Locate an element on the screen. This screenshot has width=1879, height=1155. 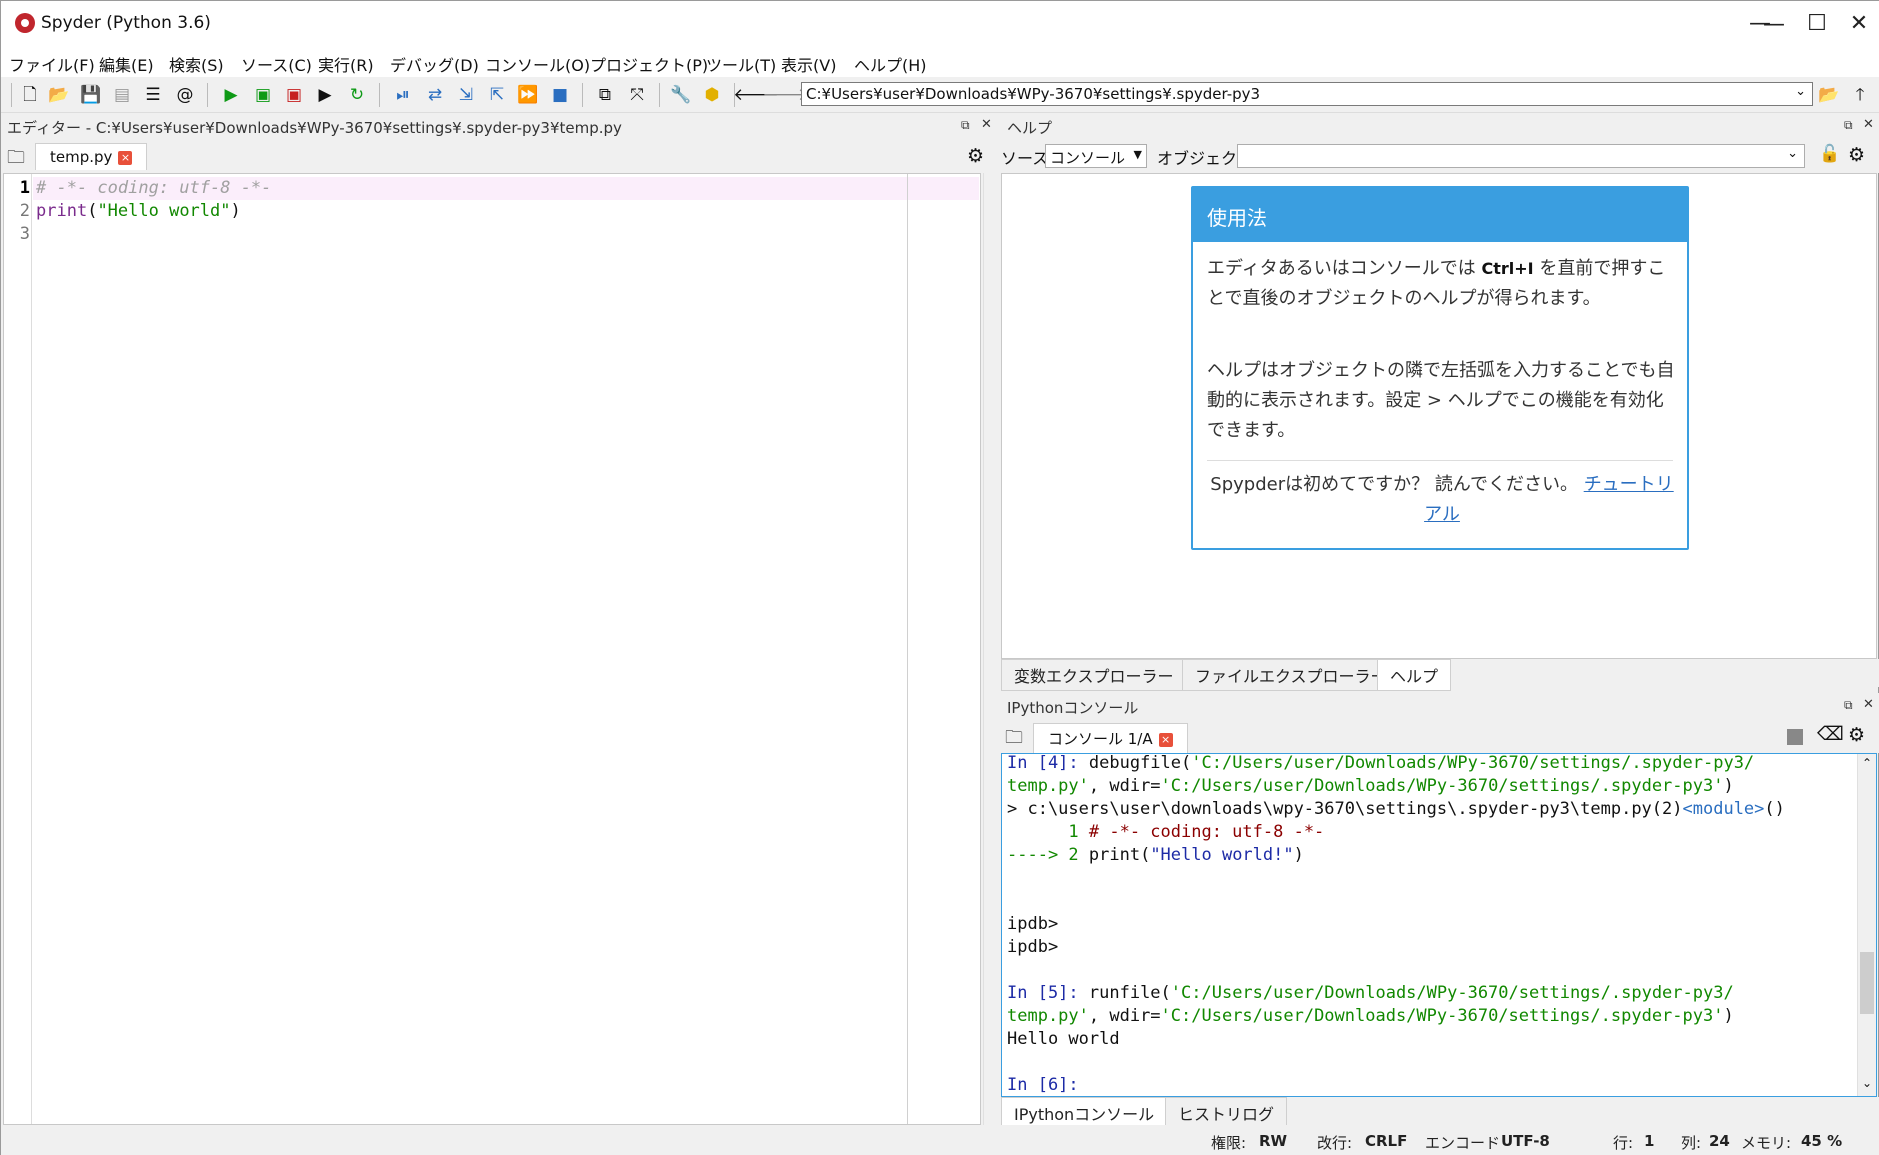
python-path-icon: ⬢ is located at coordinates (712, 95).